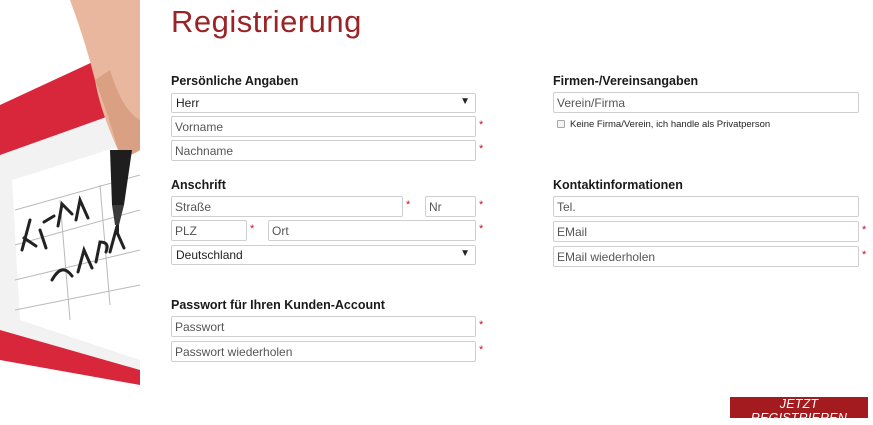 The width and height of the screenshot is (873, 425). I want to click on private-person-checkbox, so click(561, 124).